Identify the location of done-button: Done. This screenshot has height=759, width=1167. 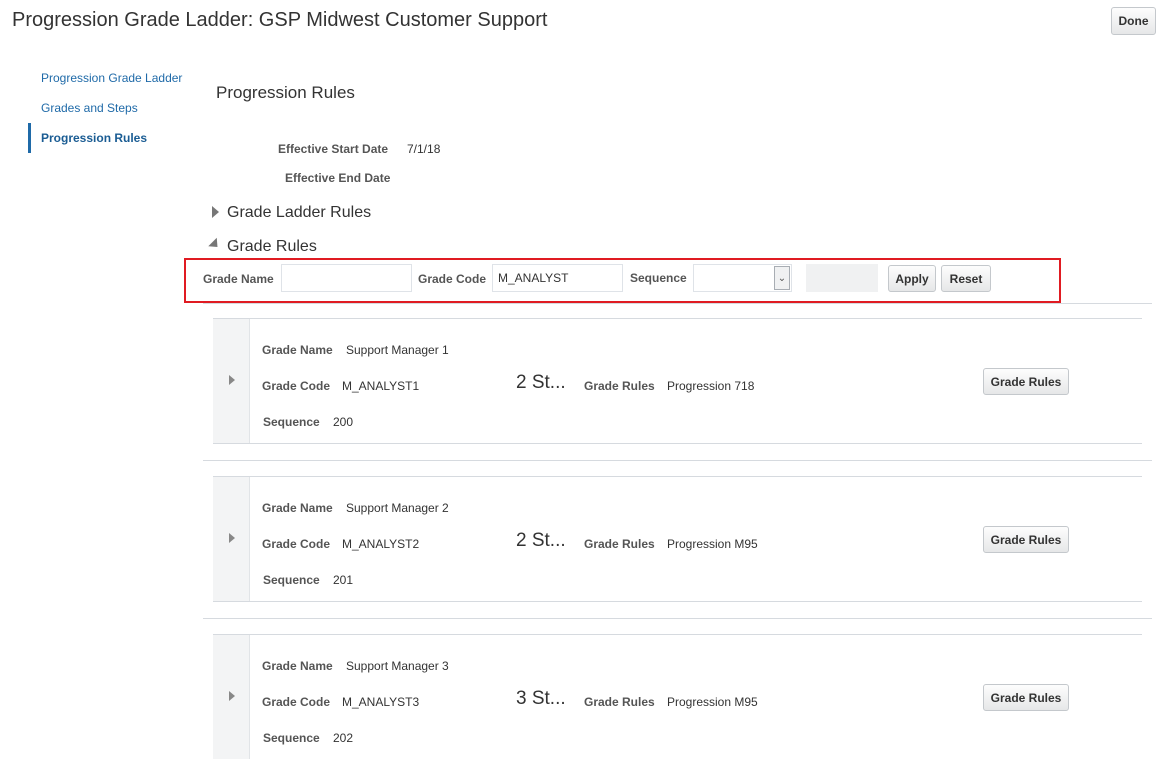
(1133, 21).